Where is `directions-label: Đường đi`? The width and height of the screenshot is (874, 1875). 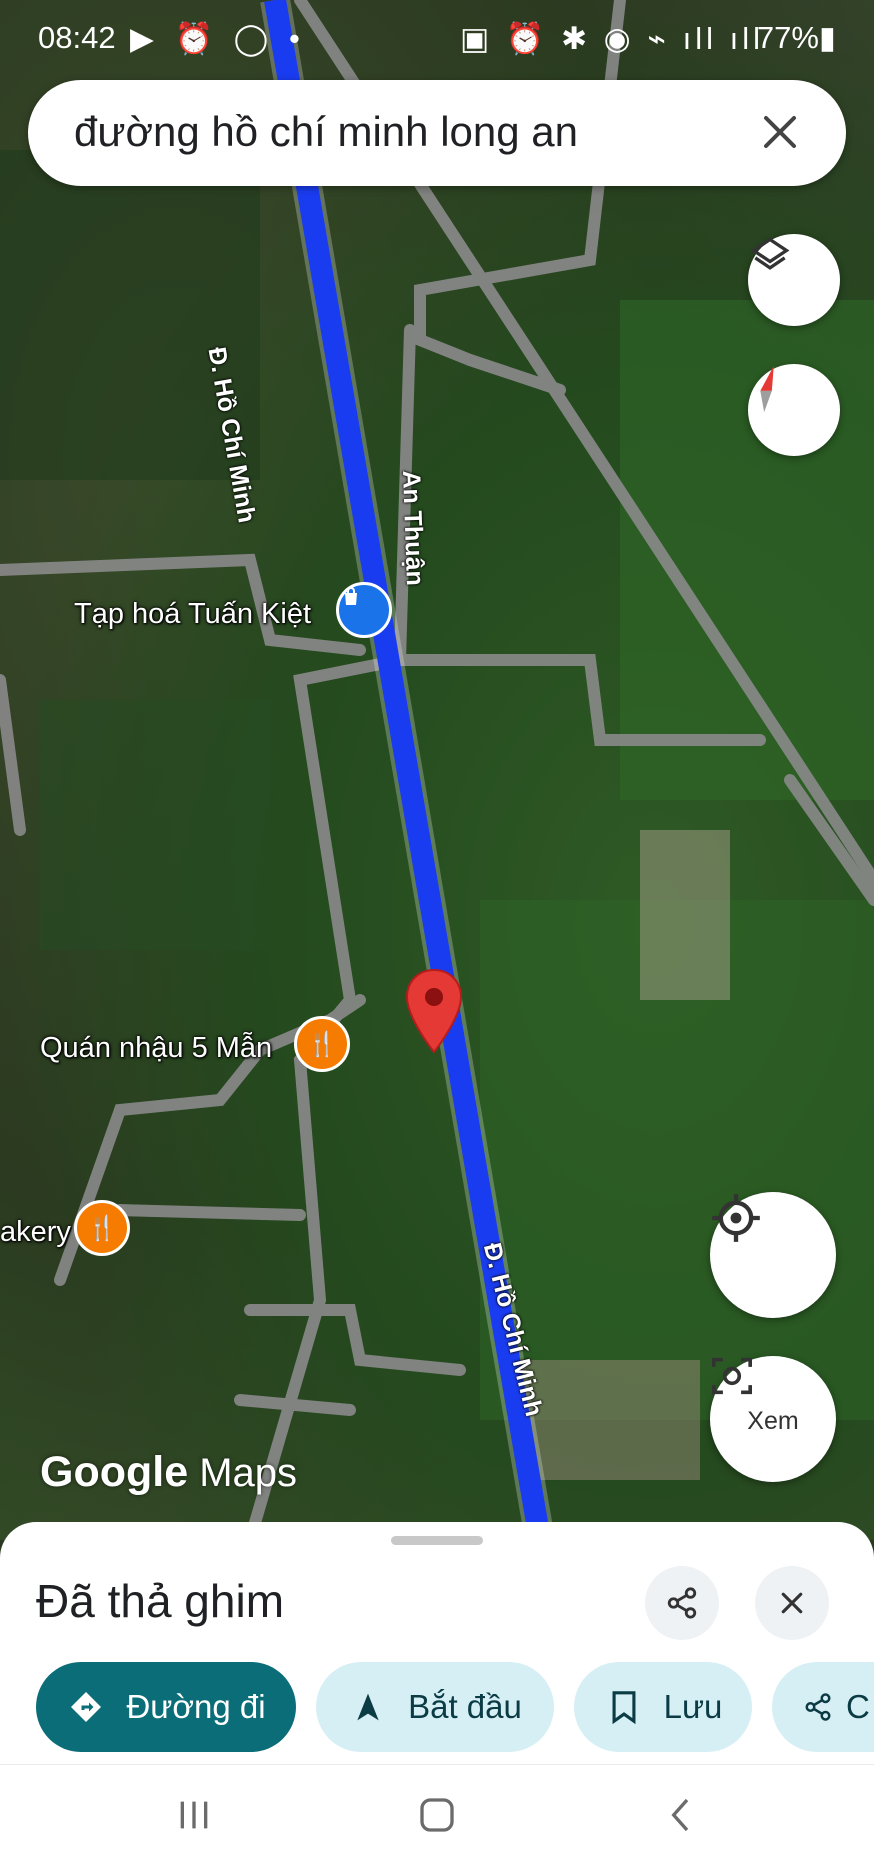
directions-label: Đường đi is located at coordinates (196, 1706).